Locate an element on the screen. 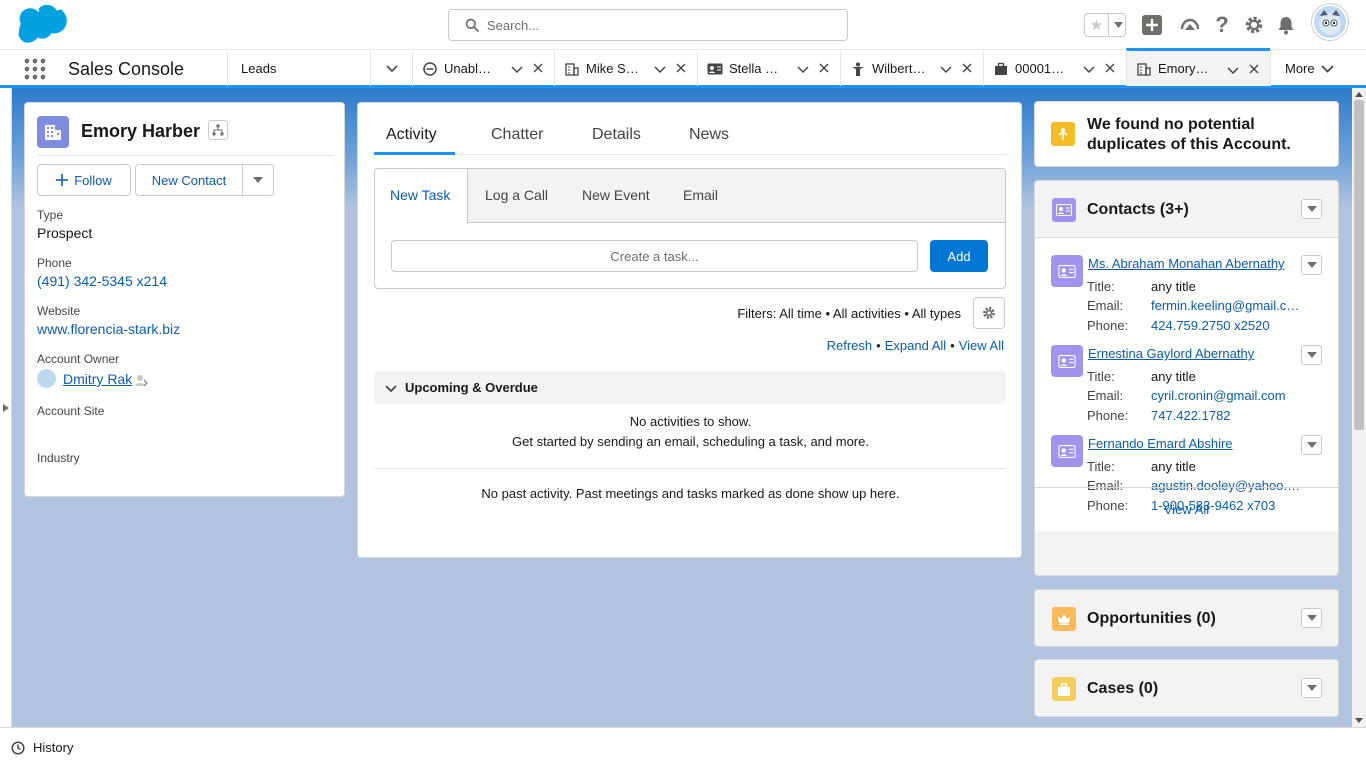 The width and height of the screenshot is (1366, 768). contacts-menu-button is located at coordinates (1311, 209).